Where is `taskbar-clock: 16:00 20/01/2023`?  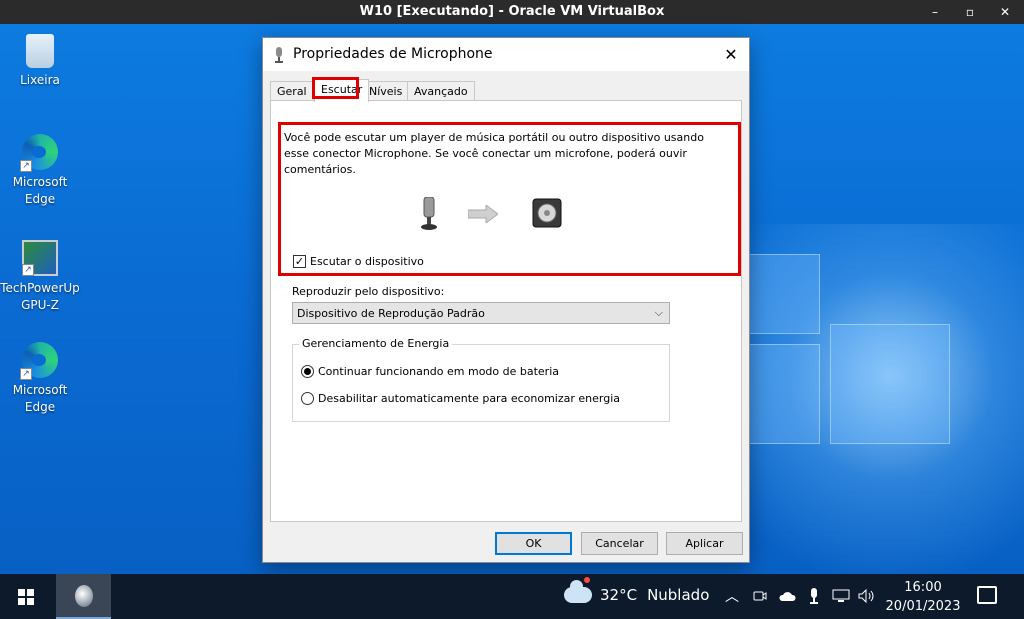
taskbar-clock: 16:00 20/01/2023 is located at coordinates (923, 597).